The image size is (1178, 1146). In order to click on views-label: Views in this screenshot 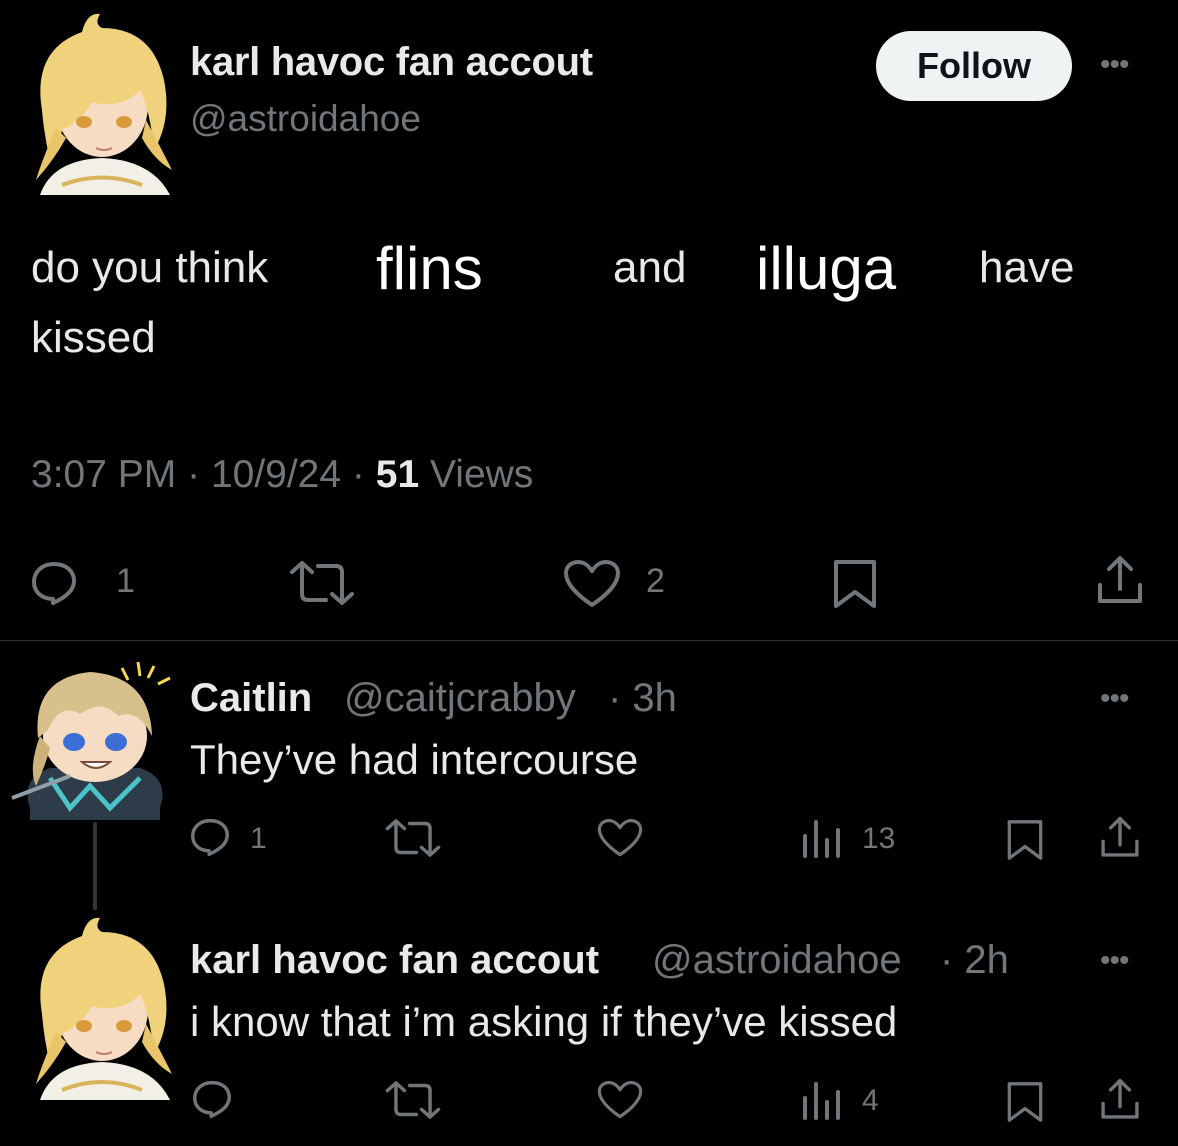, I will do `click(481, 474)`.